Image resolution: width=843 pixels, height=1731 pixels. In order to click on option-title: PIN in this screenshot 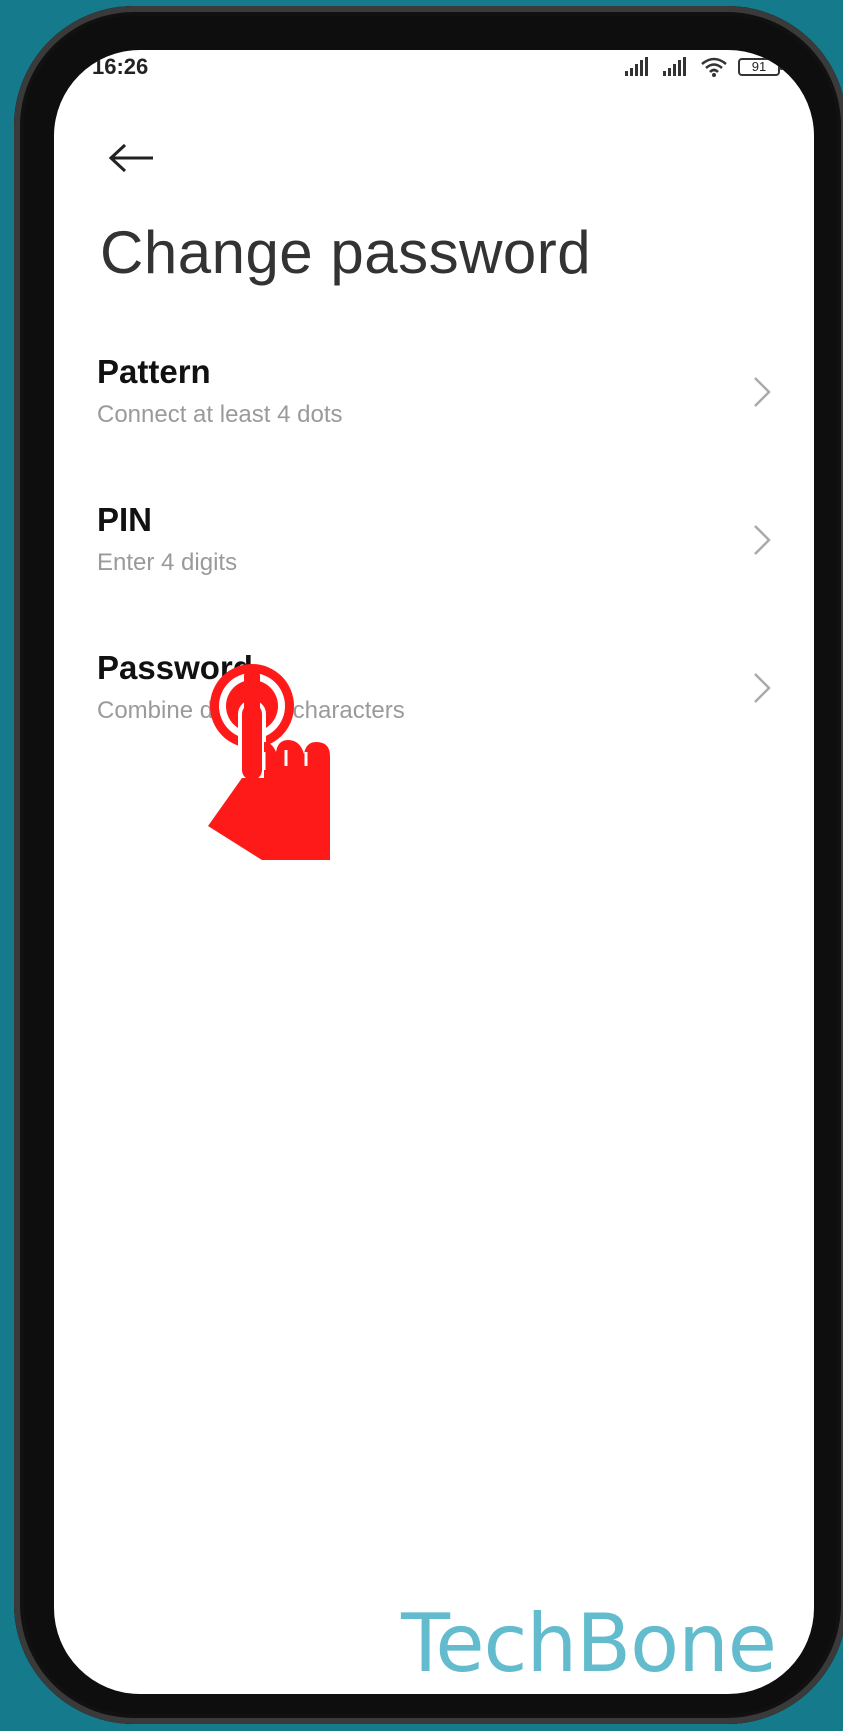, I will do `click(125, 519)`.